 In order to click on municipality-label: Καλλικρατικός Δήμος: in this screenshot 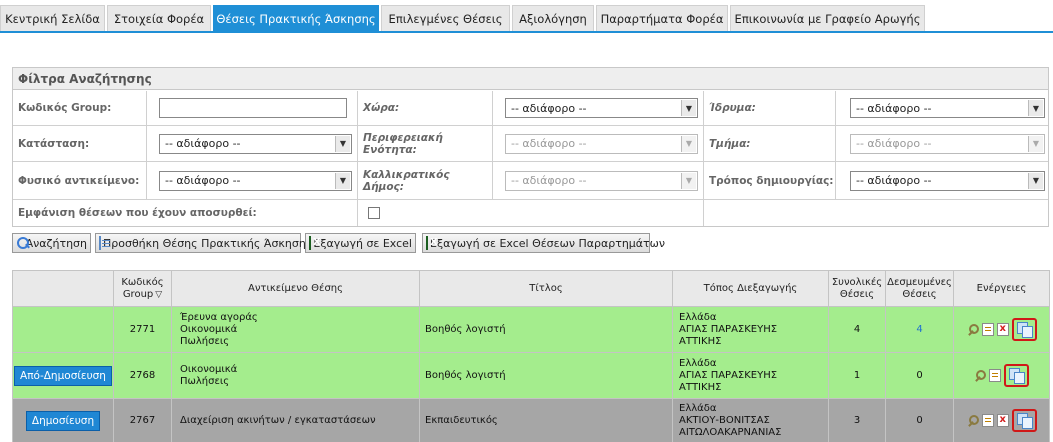, I will do `click(406, 180)`.